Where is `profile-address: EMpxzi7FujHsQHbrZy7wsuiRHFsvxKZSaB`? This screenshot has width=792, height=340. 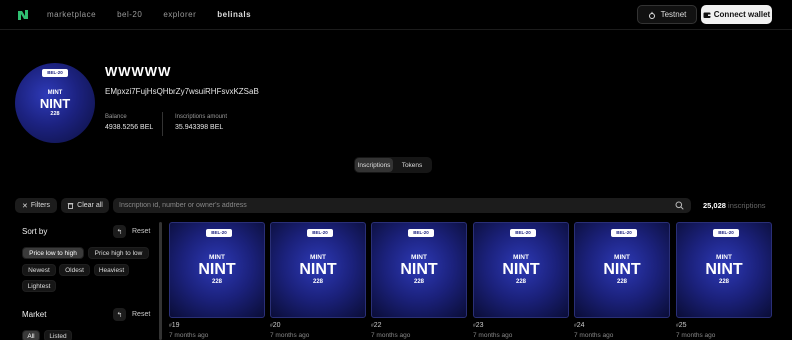
profile-address: EMpxzi7FujHsQHbrZy7wsuiRHFsvxKZSaB is located at coordinates (182, 91).